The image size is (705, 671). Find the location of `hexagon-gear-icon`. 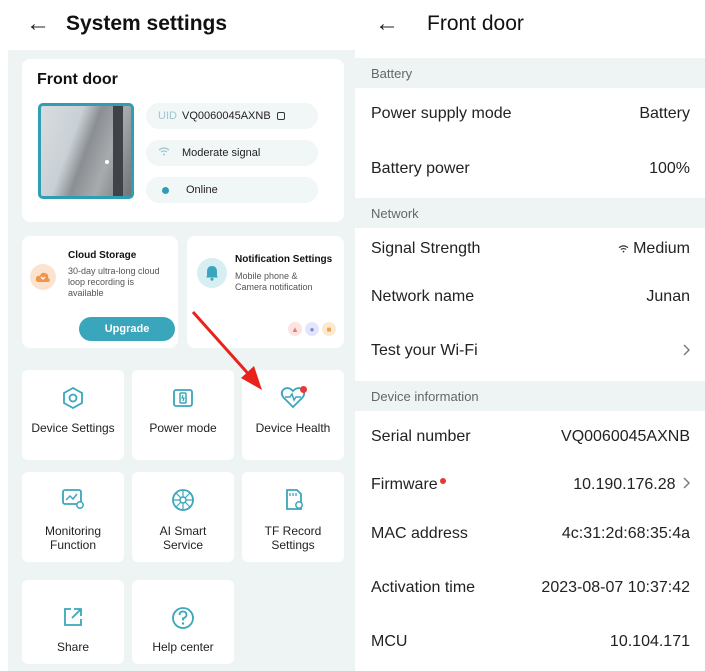

hexagon-gear-icon is located at coordinates (73, 398).